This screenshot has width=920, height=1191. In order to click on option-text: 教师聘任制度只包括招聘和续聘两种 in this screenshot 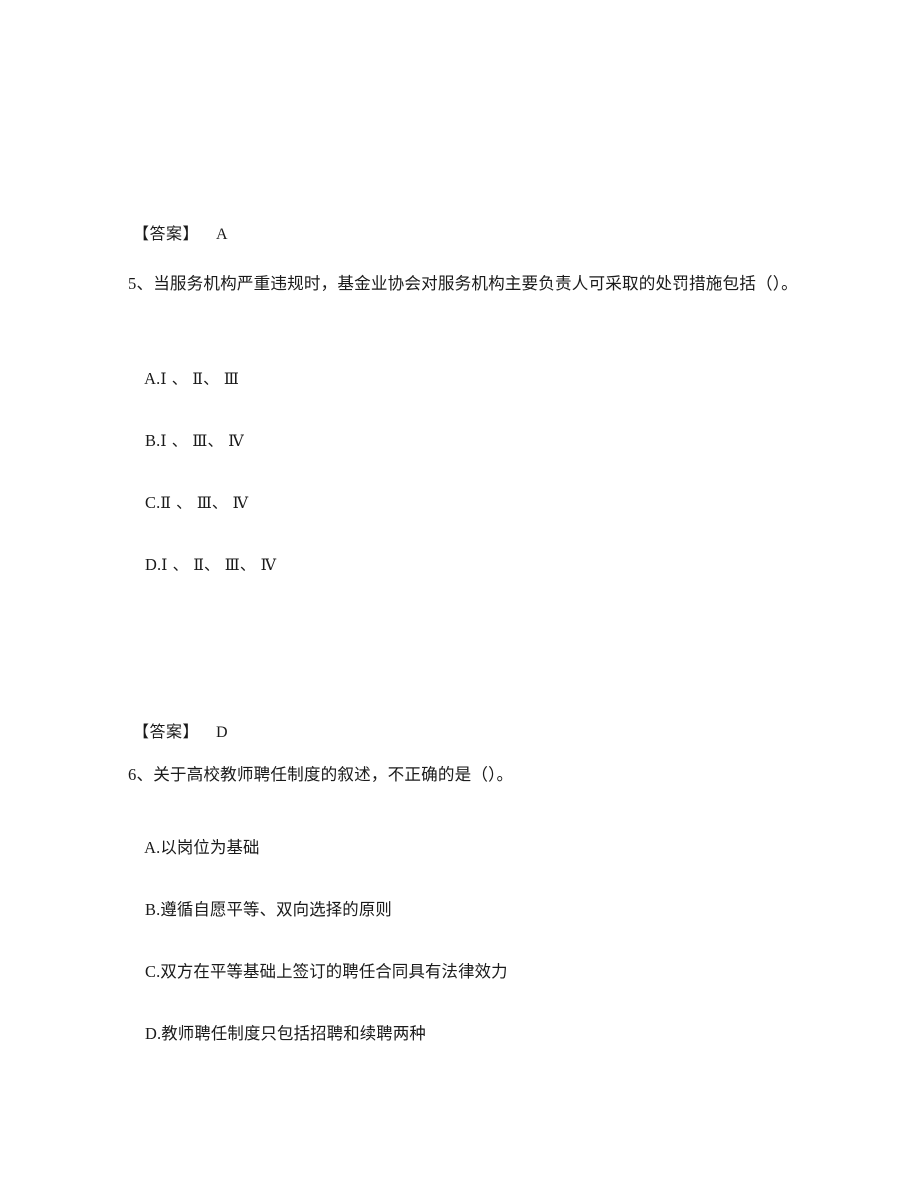, I will do `click(293, 1034)`.